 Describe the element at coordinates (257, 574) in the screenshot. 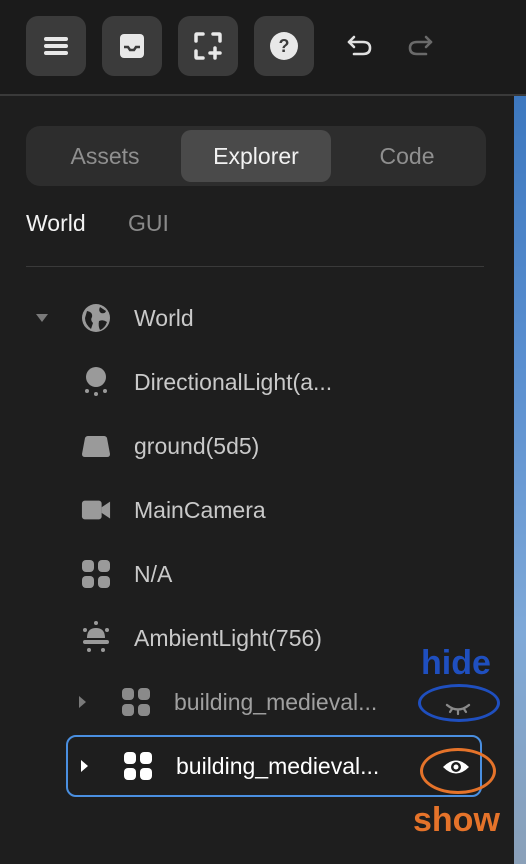

I see `tree-row-na: N/A` at that location.